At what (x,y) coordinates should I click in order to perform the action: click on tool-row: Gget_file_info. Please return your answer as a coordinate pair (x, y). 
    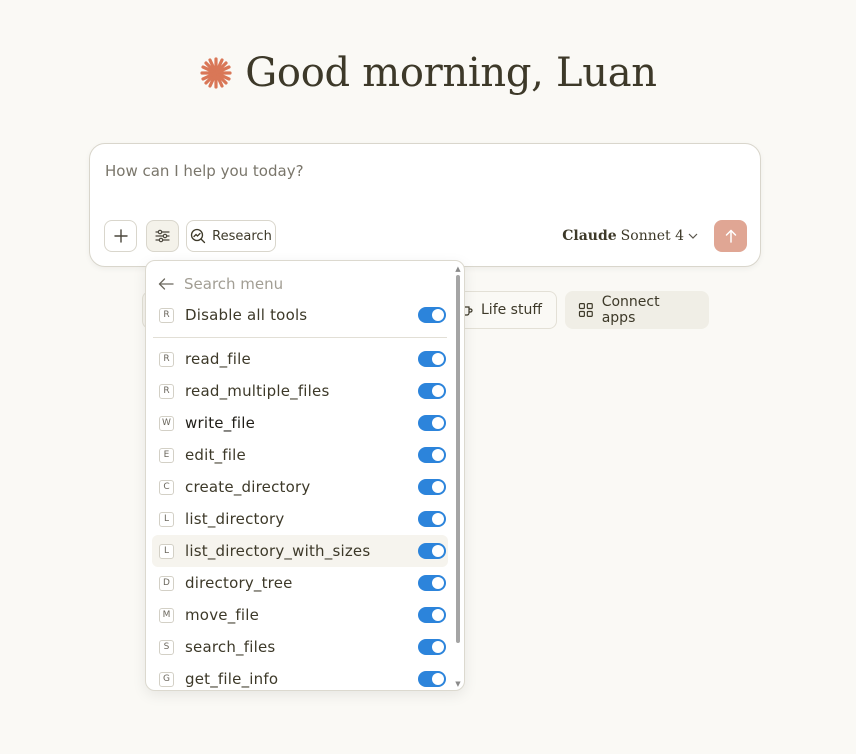
    Looking at the image, I should click on (300, 676).